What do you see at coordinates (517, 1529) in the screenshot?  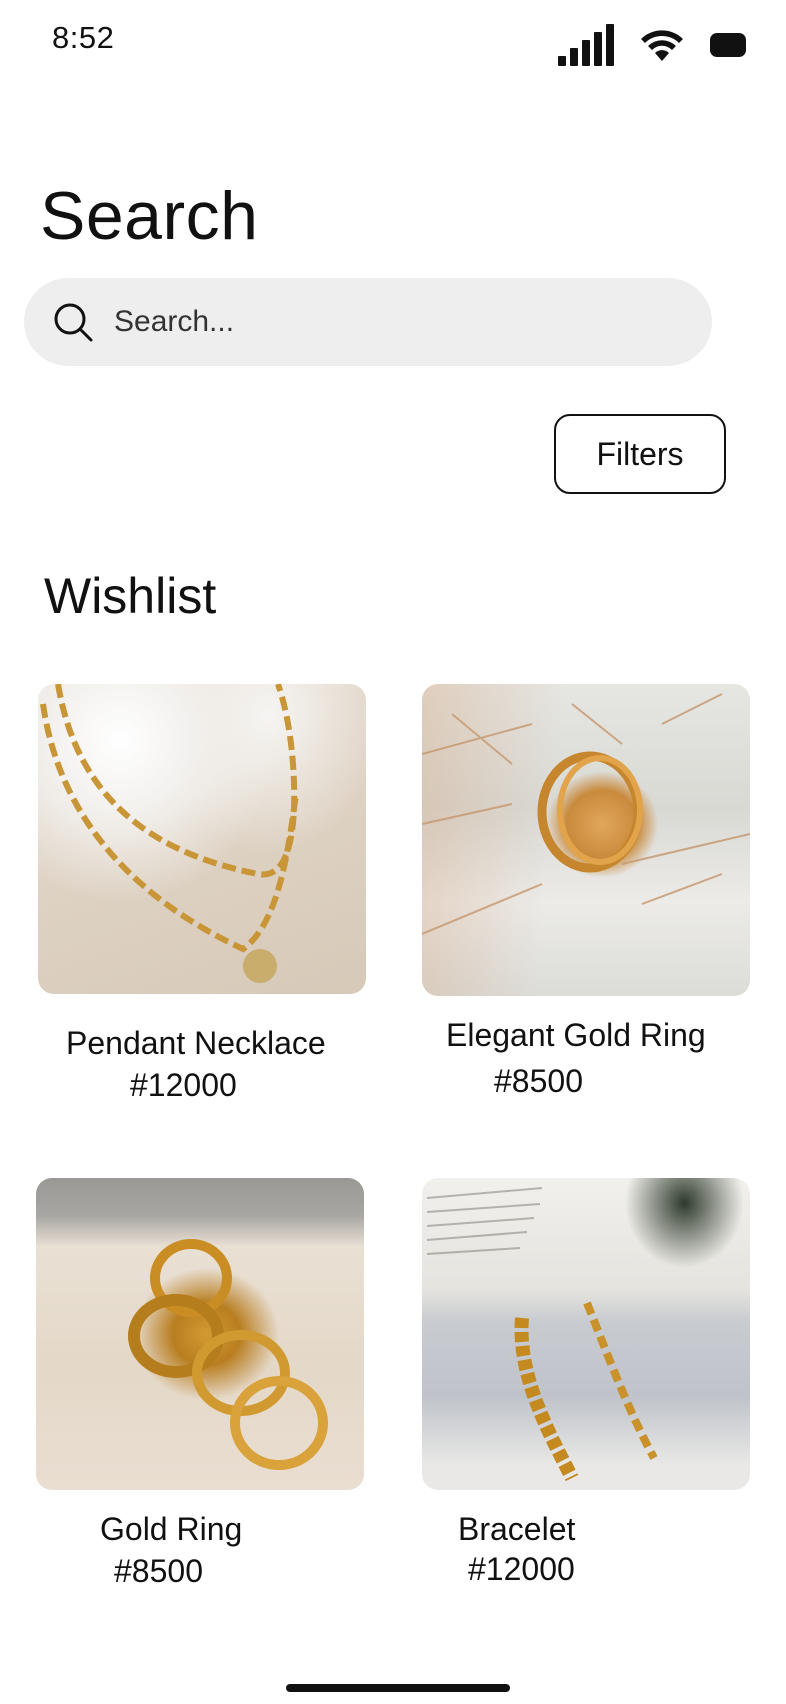 I see `product-name: Bracelet` at bounding box center [517, 1529].